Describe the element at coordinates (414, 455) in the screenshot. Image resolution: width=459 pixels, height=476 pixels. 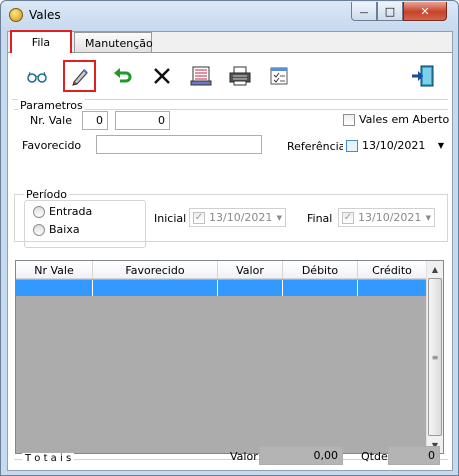
I see `qtde-total-field: 0` at that location.